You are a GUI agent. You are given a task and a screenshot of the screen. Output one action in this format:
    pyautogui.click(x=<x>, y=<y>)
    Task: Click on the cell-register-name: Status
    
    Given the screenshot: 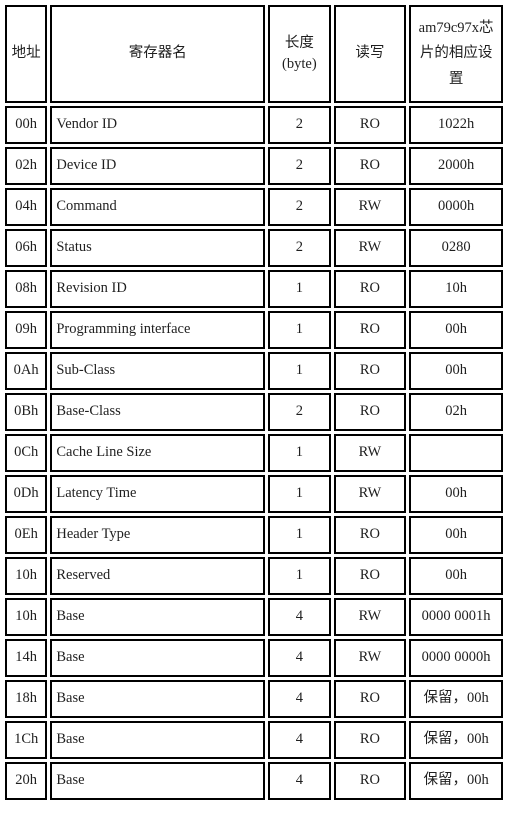 What is the action you would take?
    pyautogui.click(x=158, y=248)
    